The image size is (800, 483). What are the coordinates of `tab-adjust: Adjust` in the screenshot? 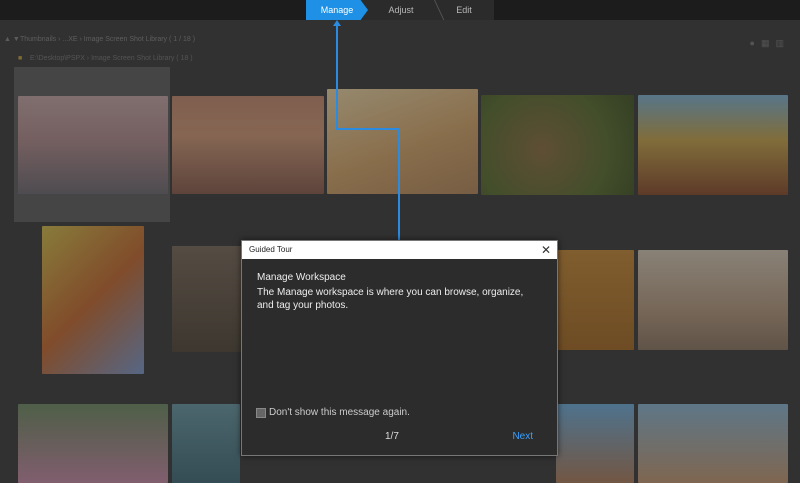 It's located at (401, 10).